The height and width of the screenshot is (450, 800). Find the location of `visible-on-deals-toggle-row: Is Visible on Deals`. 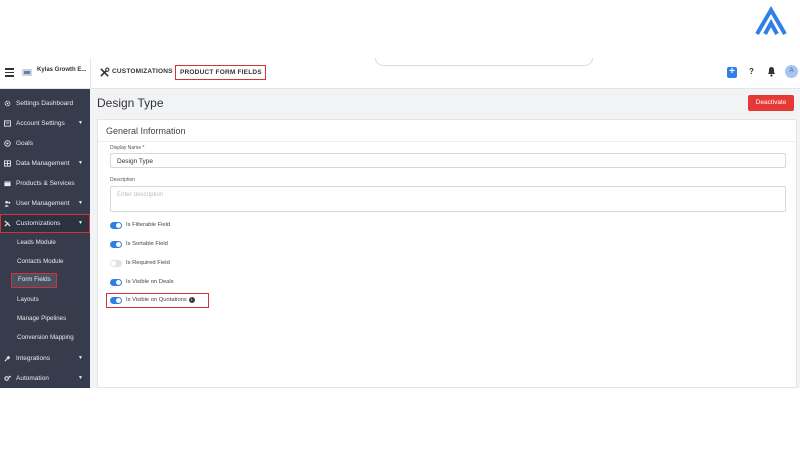

visible-on-deals-toggle-row: Is Visible on Deals is located at coordinates (155, 282).